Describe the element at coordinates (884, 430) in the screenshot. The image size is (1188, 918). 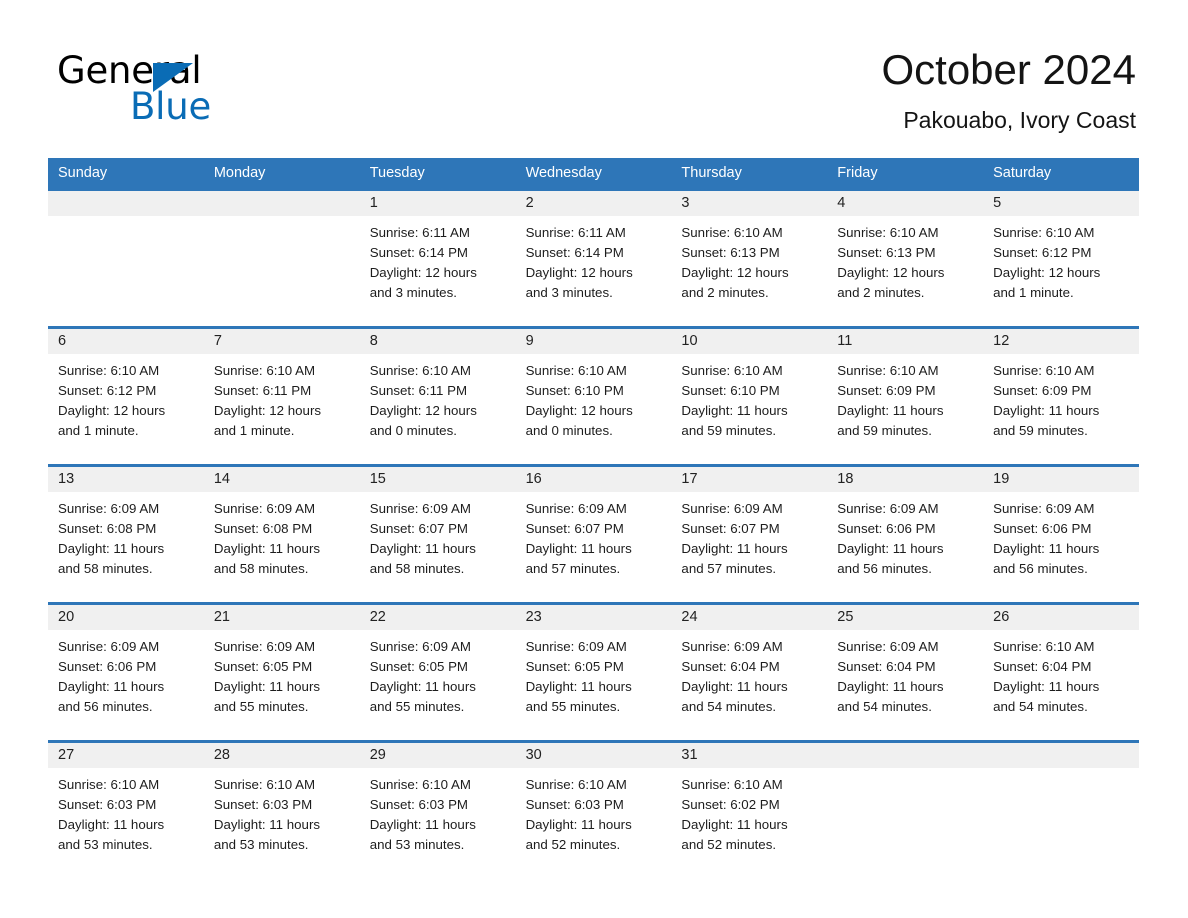
I see `daylight-text-line2: and 59 minutes.` at that location.